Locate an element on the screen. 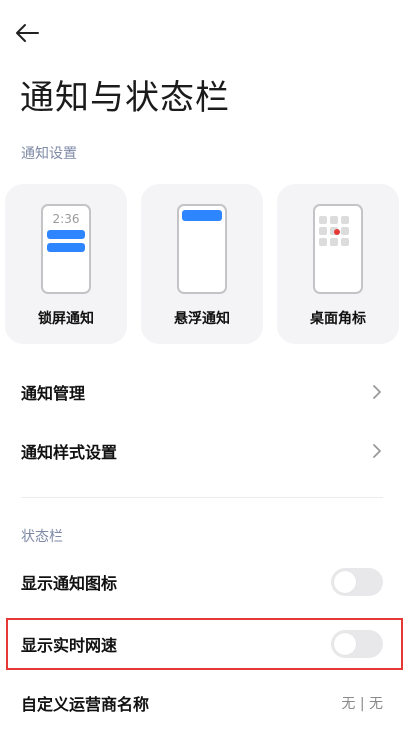 Image resolution: width=413 pixels, height=731 pixels. highlight-box is located at coordinates (204, 644).